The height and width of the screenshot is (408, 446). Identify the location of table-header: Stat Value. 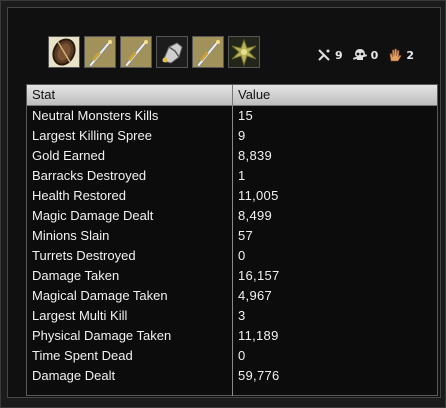
(232, 95).